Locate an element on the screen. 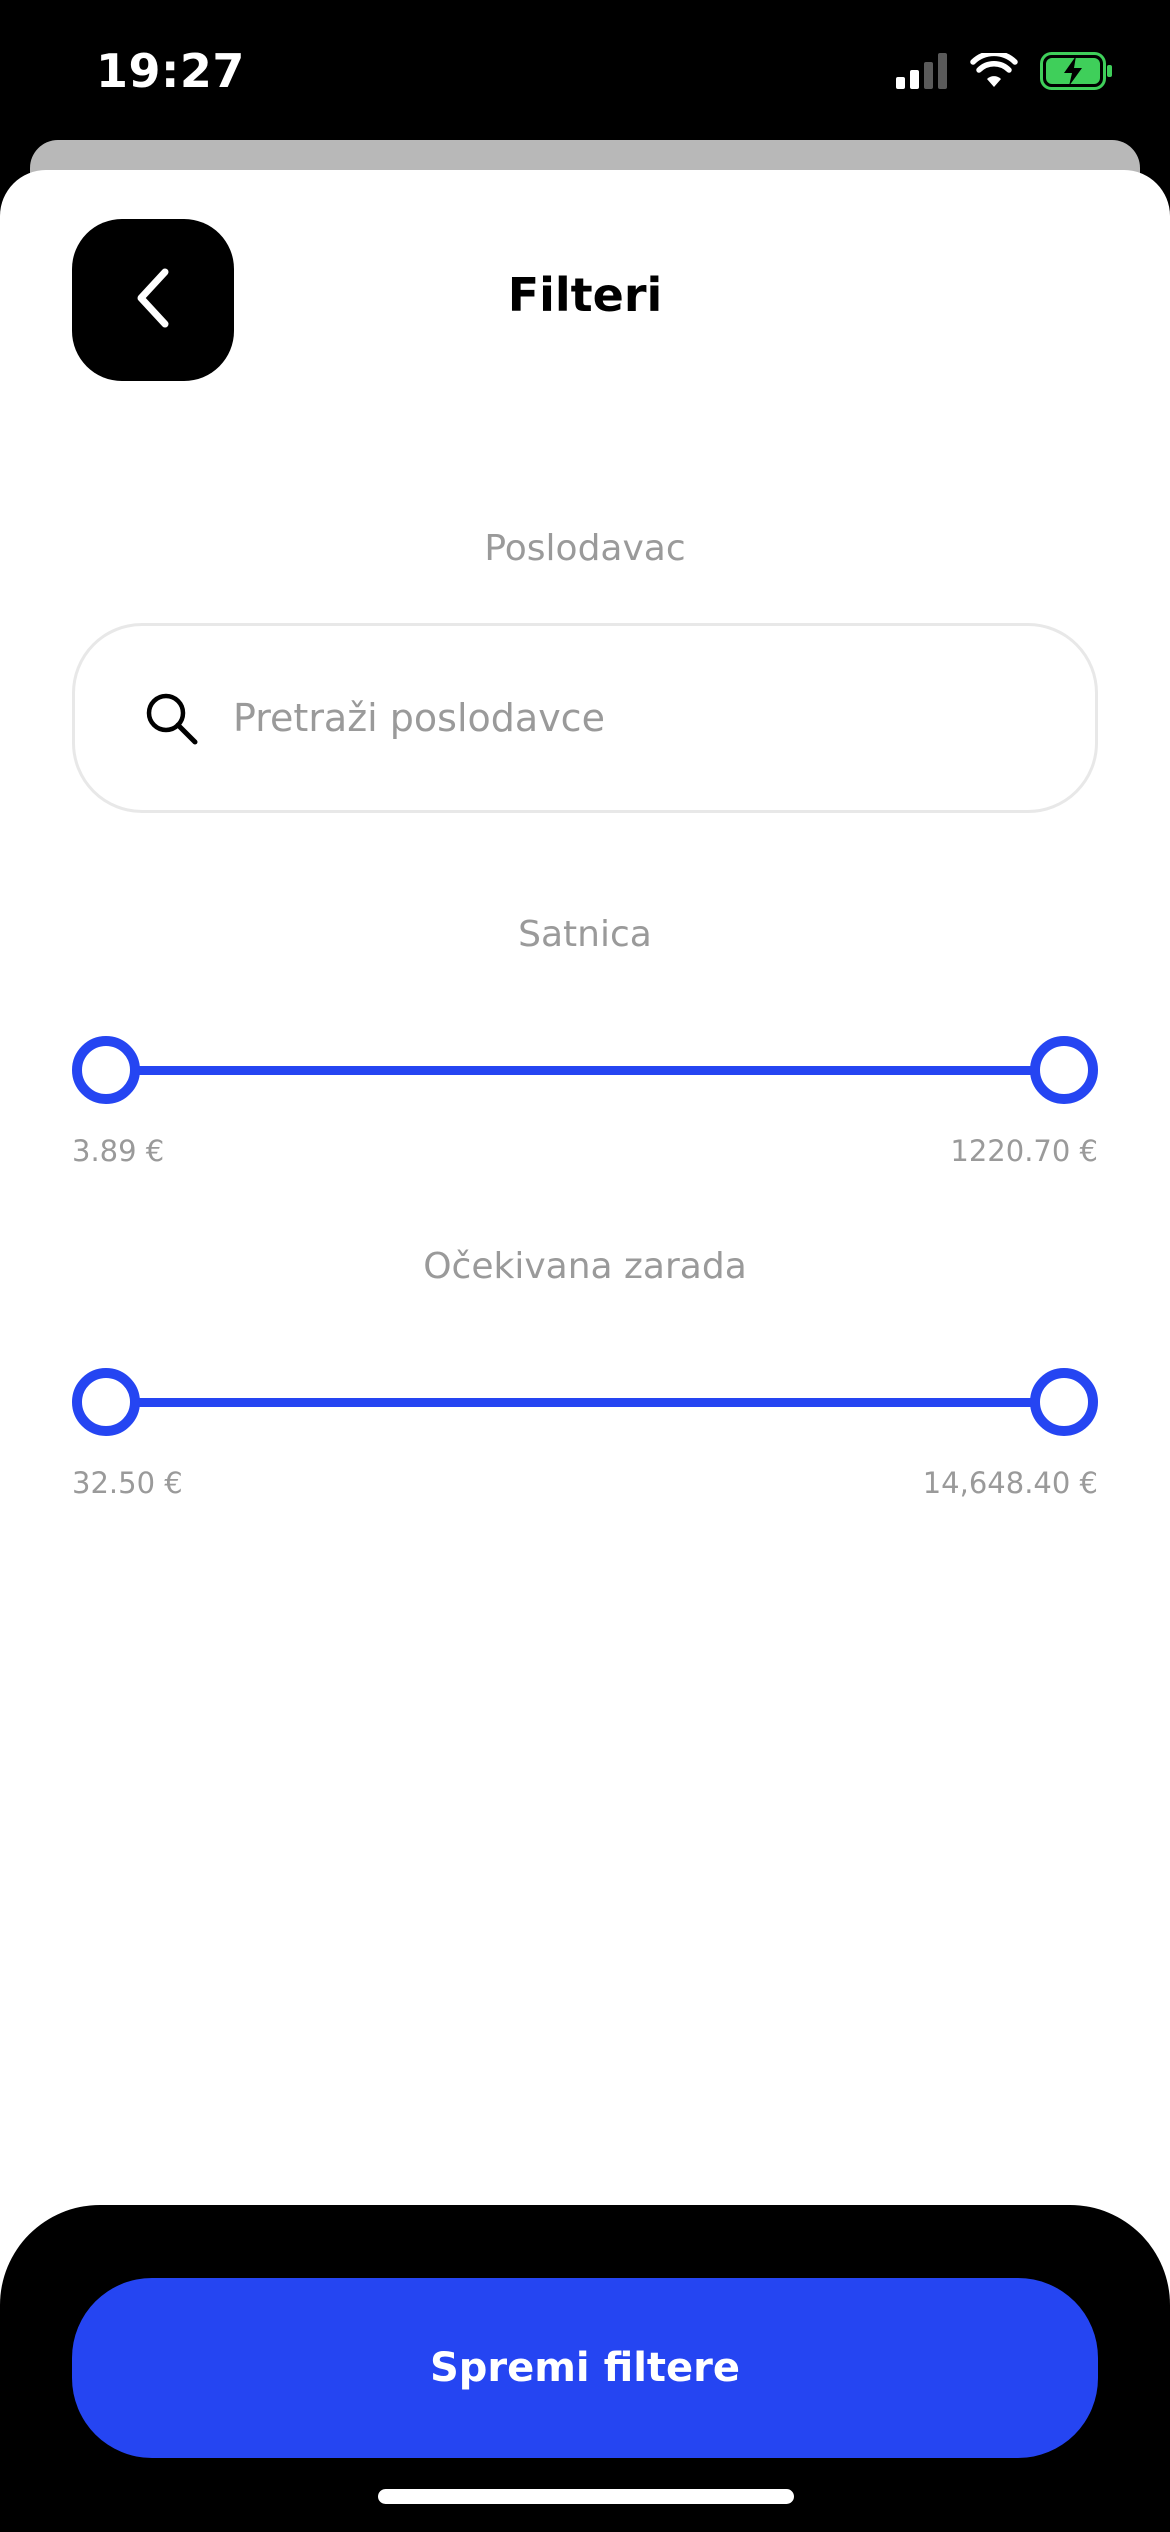  home-indicator is located at coordinates (586, 2496).